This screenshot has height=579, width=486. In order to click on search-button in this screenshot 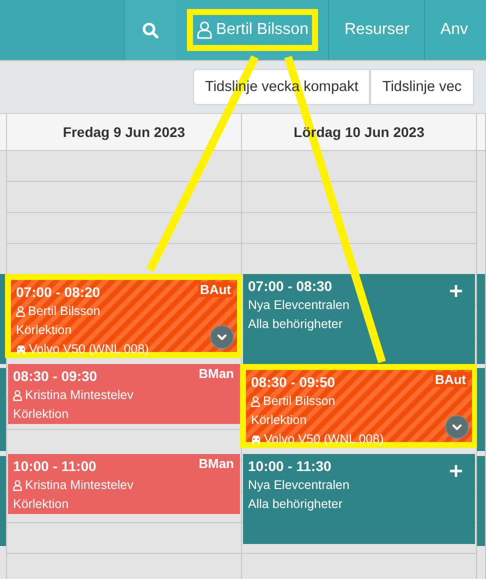, I will do `click(150, 30)`.